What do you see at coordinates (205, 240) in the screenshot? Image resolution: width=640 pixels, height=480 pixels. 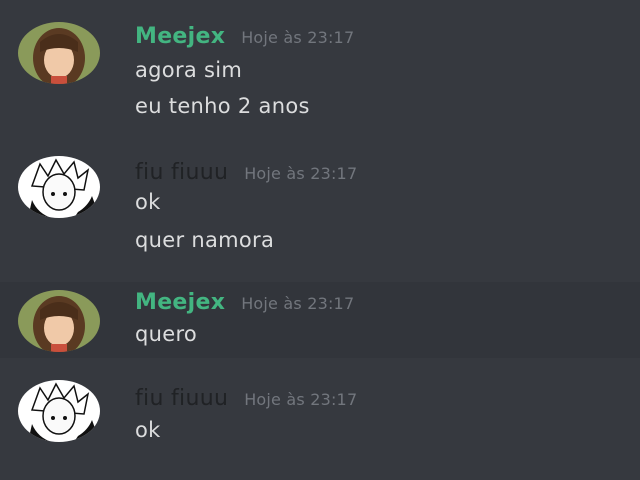 I see `message-text: quer namora` at bounding box center [205, 240].